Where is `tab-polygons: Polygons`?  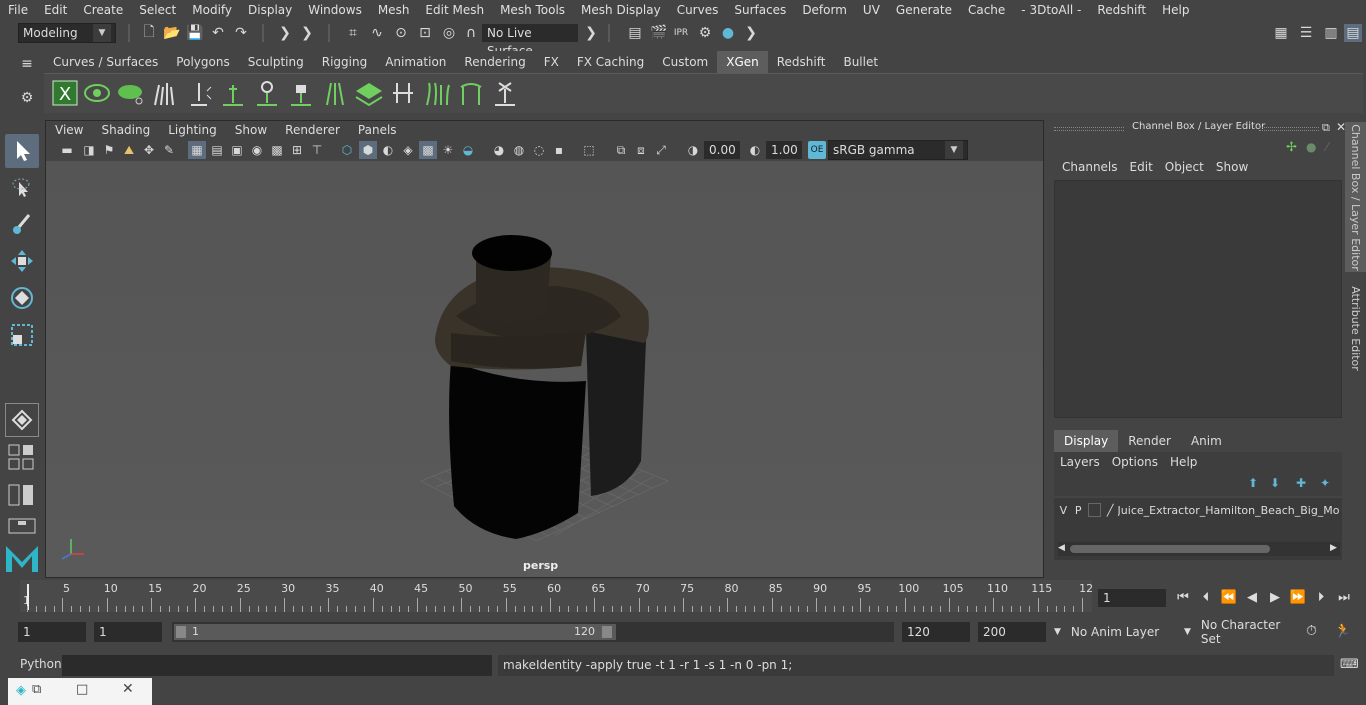 tab-polygons: Polygons is located at coordinates (203, 62).